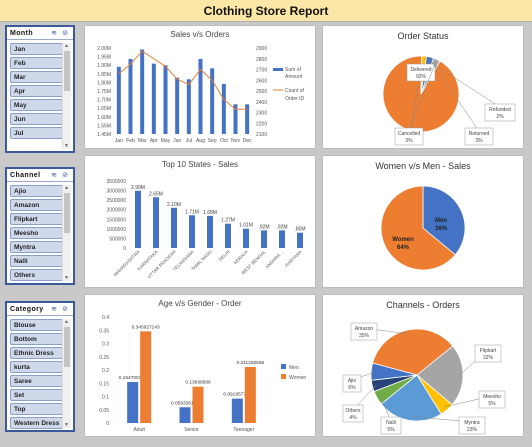 The width and height of the screenshot is (532, 447). Describe the element at coordinates (36, 191) in the screenshot. I see `channel-slicer-item: Ajio` at that location.